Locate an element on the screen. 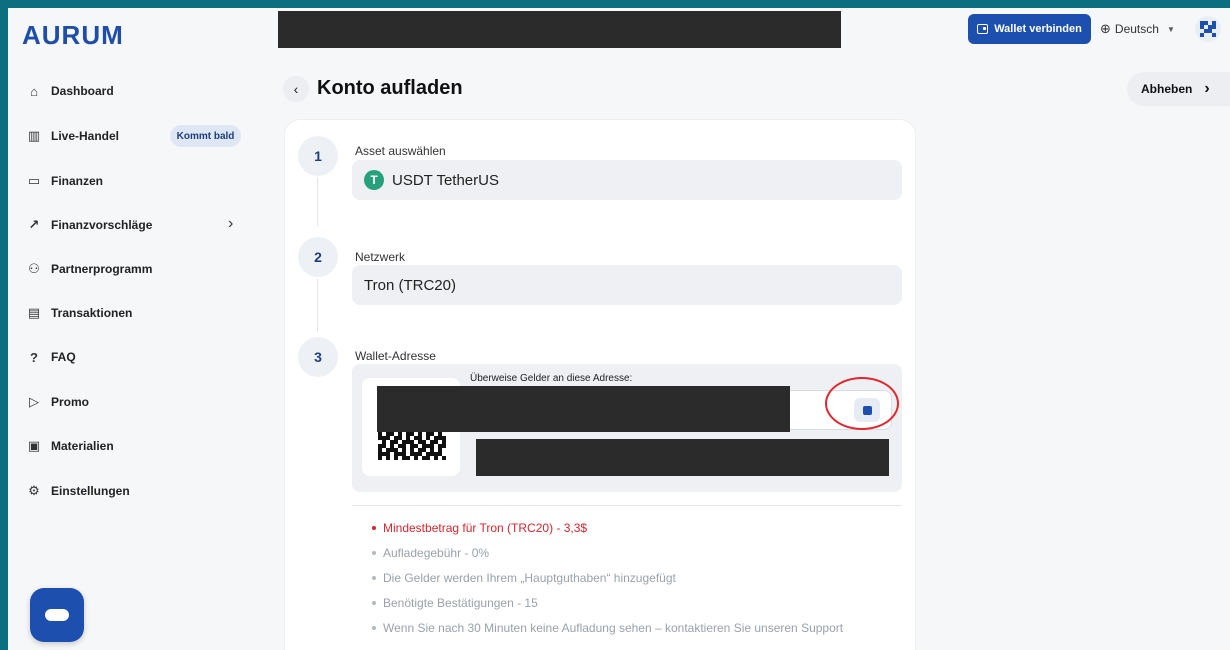  withdraw-button: Abheben › is located at coordinates (1178, 89).